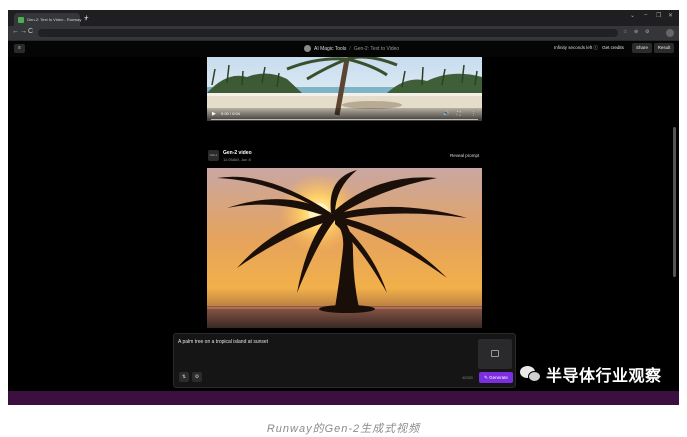  I want to click on maximize-icon: ❐, so click(658, 15).